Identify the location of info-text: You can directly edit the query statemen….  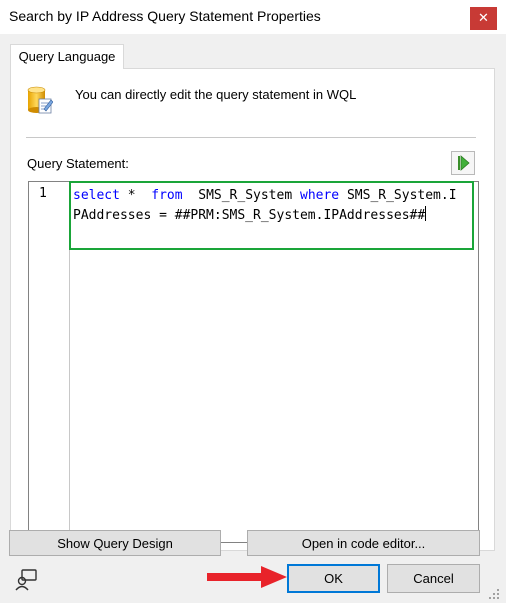
(216, 94).